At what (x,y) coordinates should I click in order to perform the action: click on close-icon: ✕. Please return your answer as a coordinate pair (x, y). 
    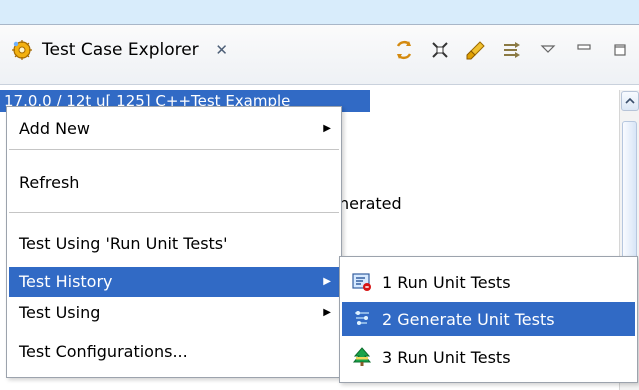
    Looking at the image, I should click on (222, 50).